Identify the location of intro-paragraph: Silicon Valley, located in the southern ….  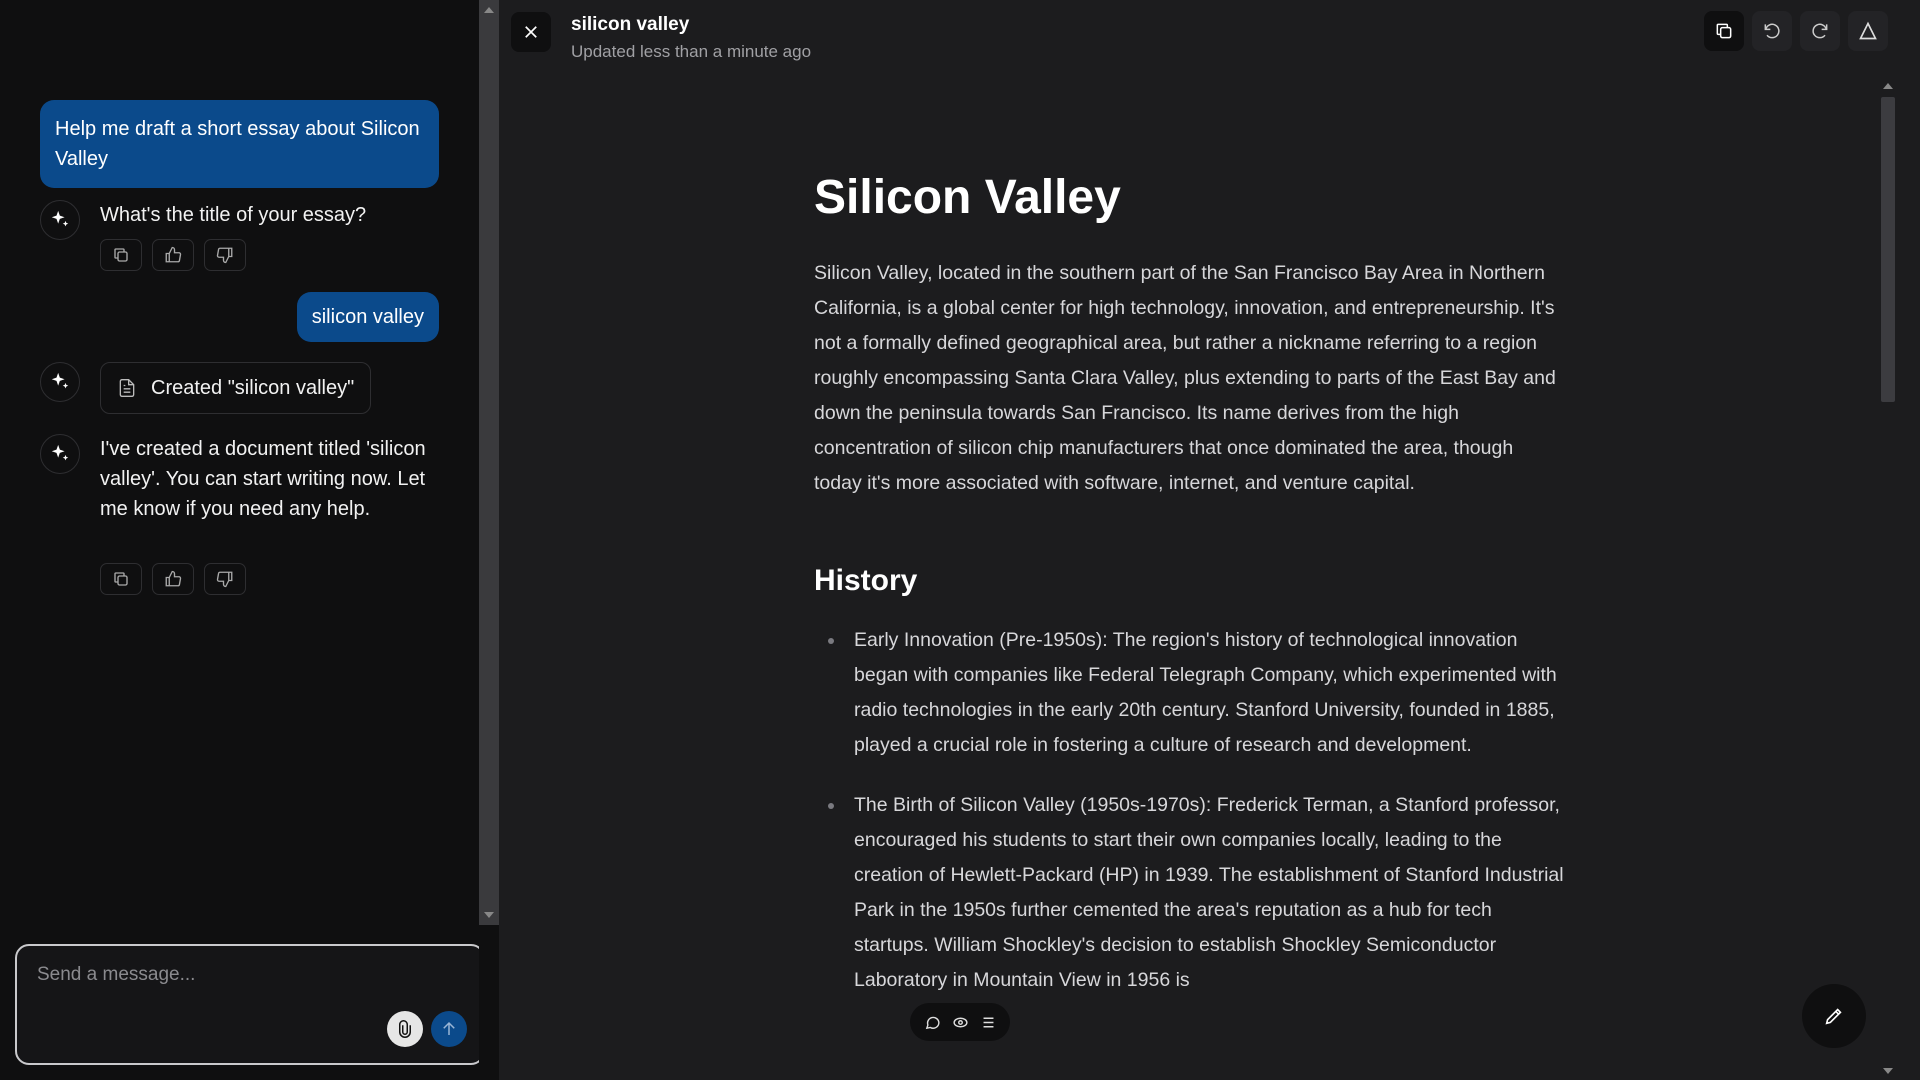
(1185, 378).